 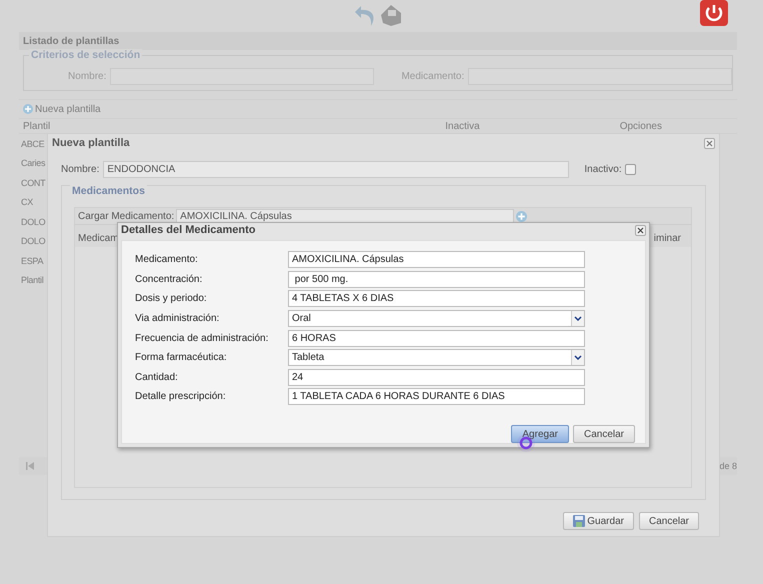 I want to click on save-button: Guardar, so click(x=598, y=521).